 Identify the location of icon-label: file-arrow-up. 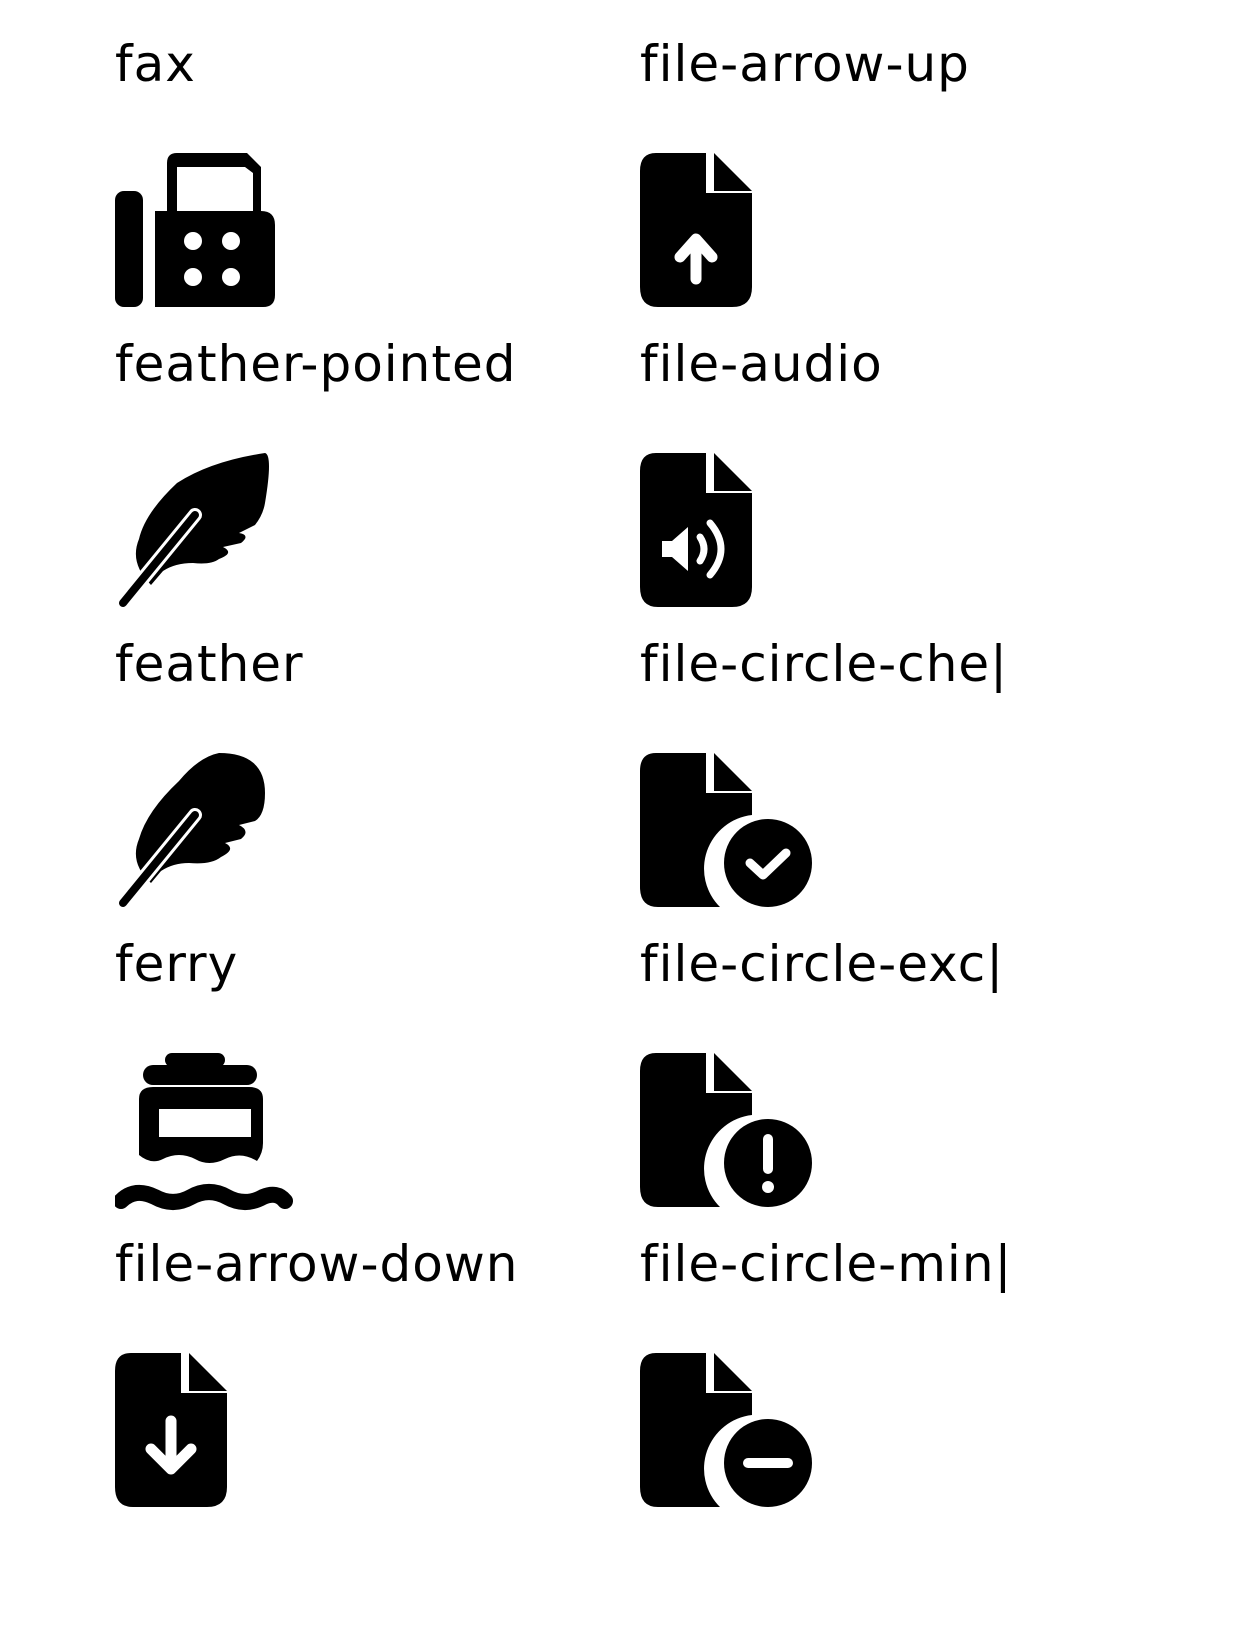
(805, 64).